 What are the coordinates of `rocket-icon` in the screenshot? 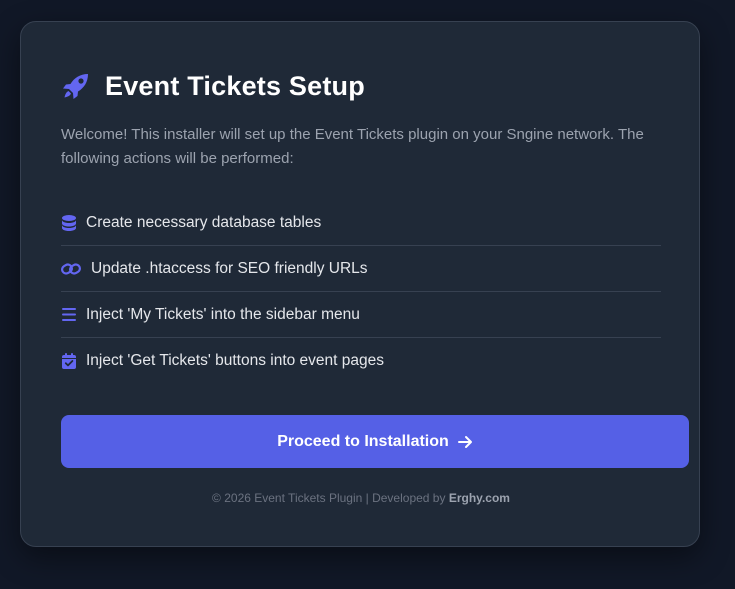 It's located at (76, 86).